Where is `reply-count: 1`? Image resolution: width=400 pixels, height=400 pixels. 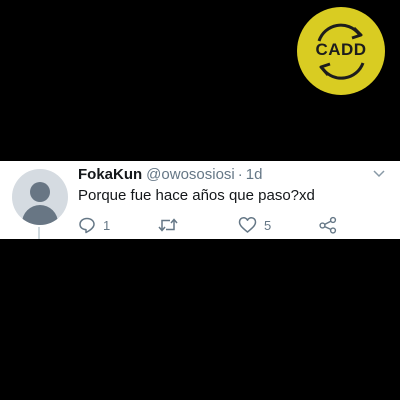 reply-count: 1 is located at coordinates (107, 225).